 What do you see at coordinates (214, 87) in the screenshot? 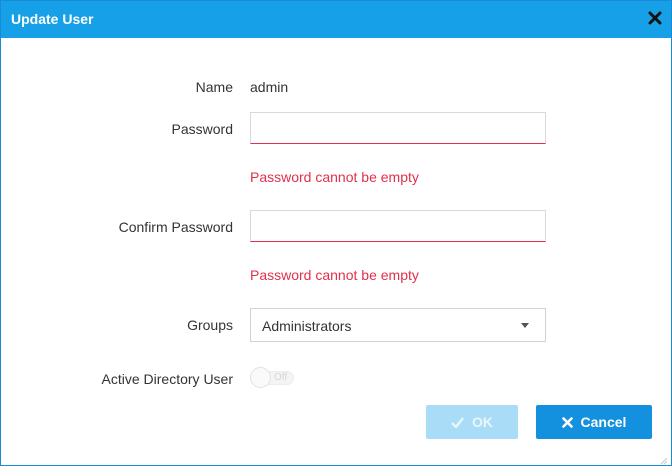
I see `name-label: Name` at bounding box center [214, 87].